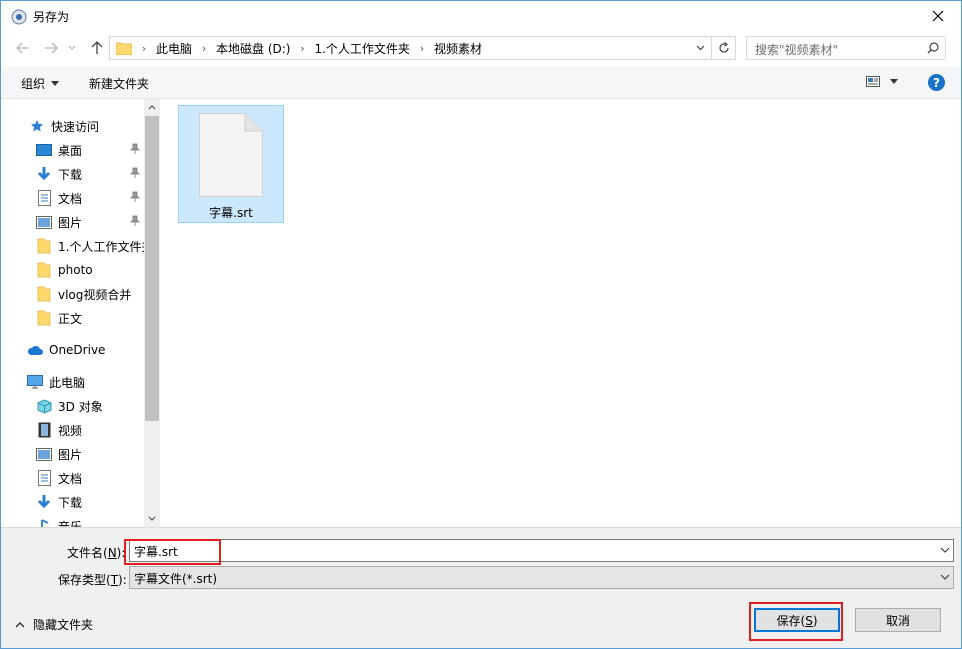 Image resolution: width=962 pixels, height=649 pixels. I want to click on help-button: ?, so click(936, 82).